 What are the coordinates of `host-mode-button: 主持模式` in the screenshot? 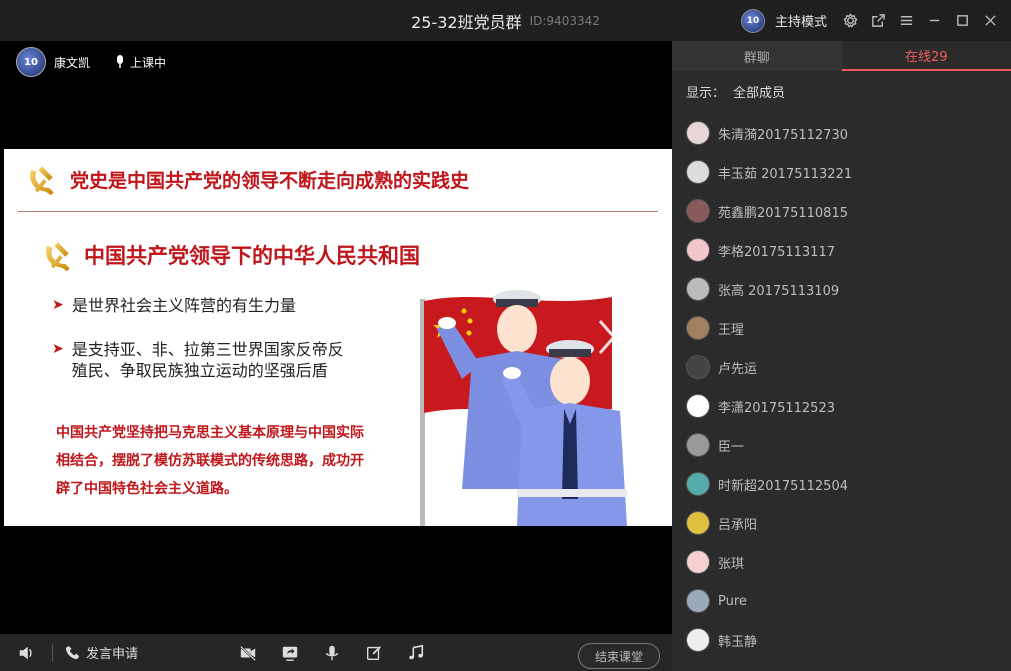 It's located at (801, 20).